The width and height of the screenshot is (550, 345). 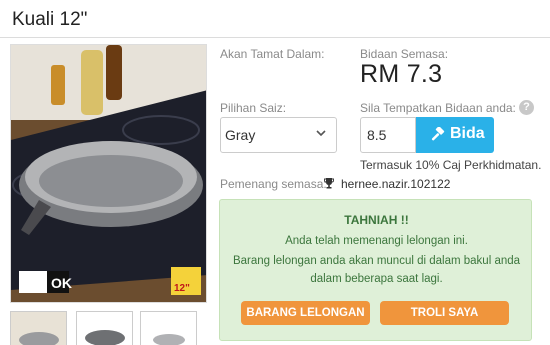 What do you see at coordinates (526, 107) in the screenshot?
I see `help-icon: ?` at bounding box center [526, 107].